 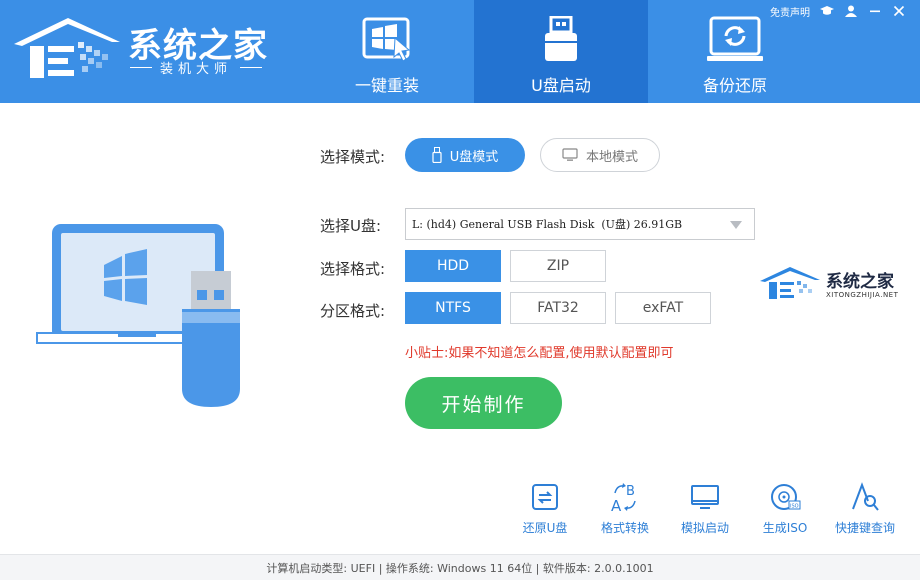 I want to click on hotkey-search-icon, so click(x=865, y=496).